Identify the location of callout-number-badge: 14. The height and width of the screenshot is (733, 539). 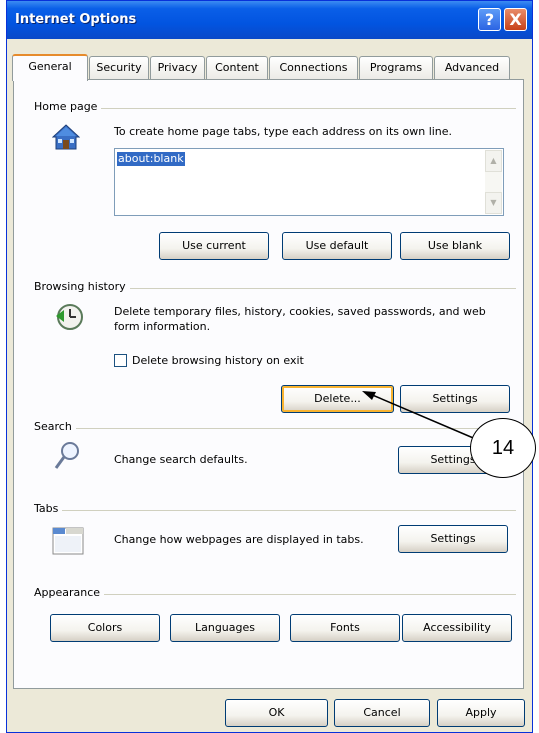
(503, 448).